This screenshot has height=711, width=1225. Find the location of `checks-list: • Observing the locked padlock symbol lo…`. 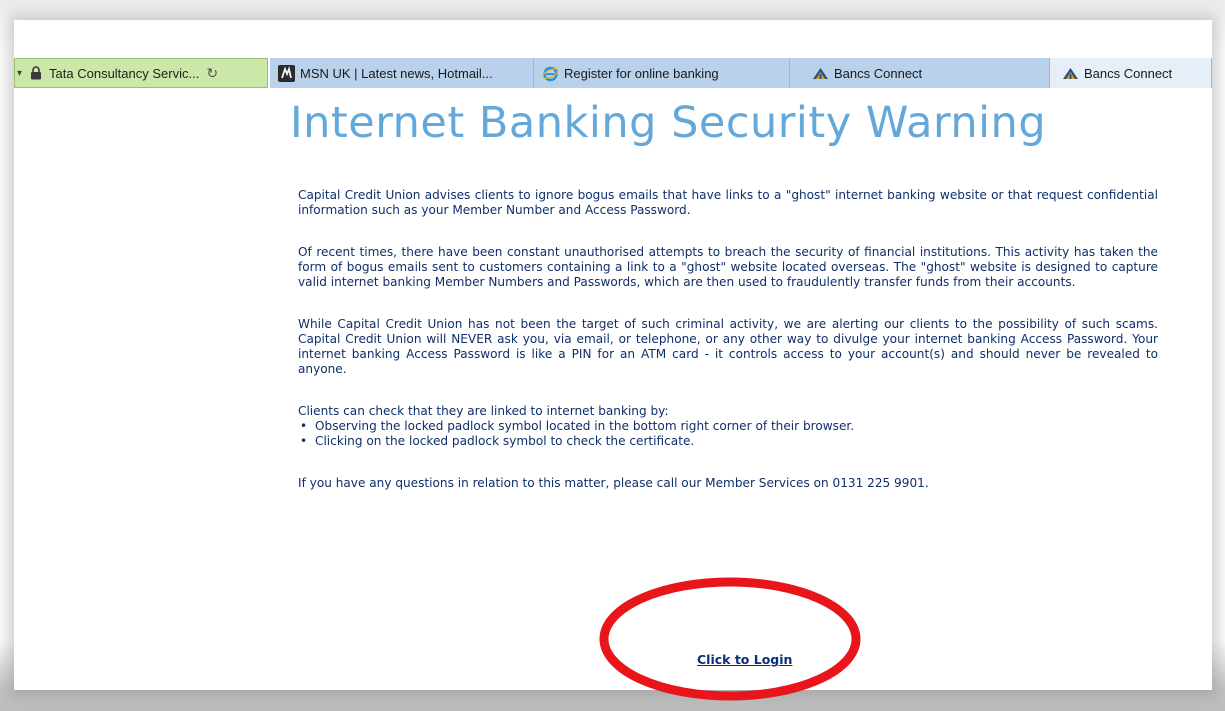

checks-list: • Observing the locked padlock symbol lo… is located at coordinates (728, 434).